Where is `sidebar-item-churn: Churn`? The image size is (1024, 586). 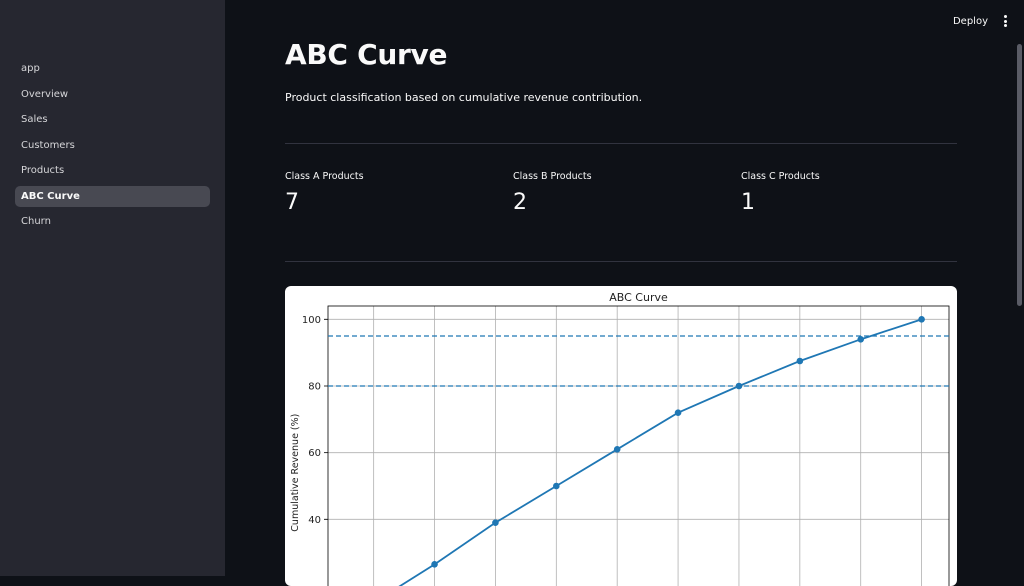
sidebar-item-churn: Churn is located at coordinates (112, 221).